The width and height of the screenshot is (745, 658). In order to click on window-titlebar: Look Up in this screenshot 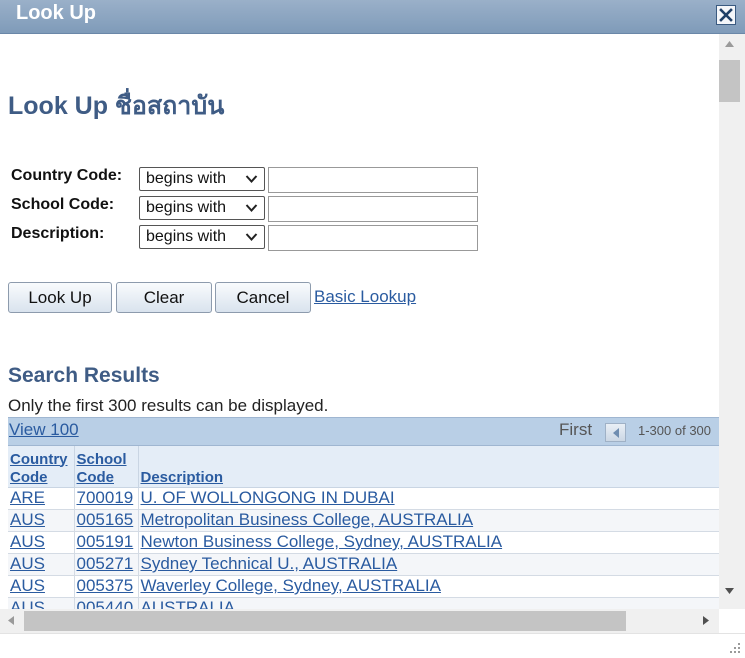, I will do `click(372, 17)`.